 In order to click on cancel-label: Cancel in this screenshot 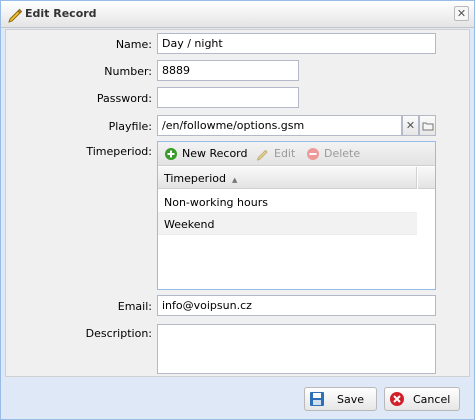, I will do `click(432, 399)`.